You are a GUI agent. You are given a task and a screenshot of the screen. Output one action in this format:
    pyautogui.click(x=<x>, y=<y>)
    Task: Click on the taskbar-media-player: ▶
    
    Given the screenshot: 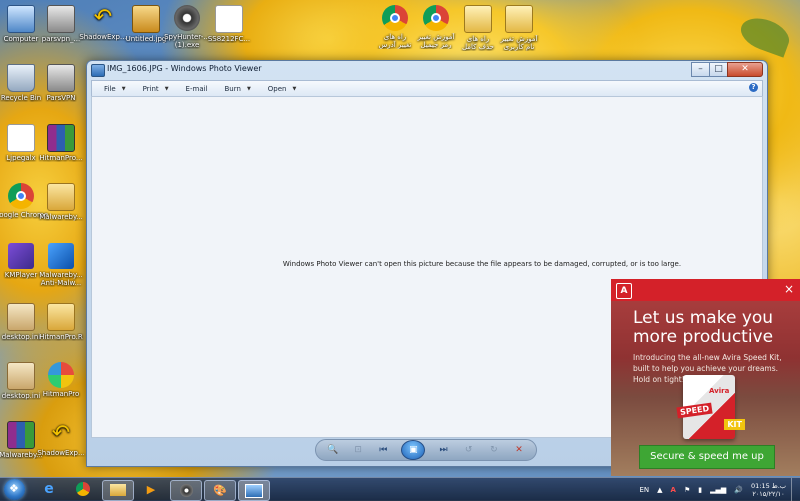 What is the action you would take?
    pyautogui.click(x=151, y=489)
    